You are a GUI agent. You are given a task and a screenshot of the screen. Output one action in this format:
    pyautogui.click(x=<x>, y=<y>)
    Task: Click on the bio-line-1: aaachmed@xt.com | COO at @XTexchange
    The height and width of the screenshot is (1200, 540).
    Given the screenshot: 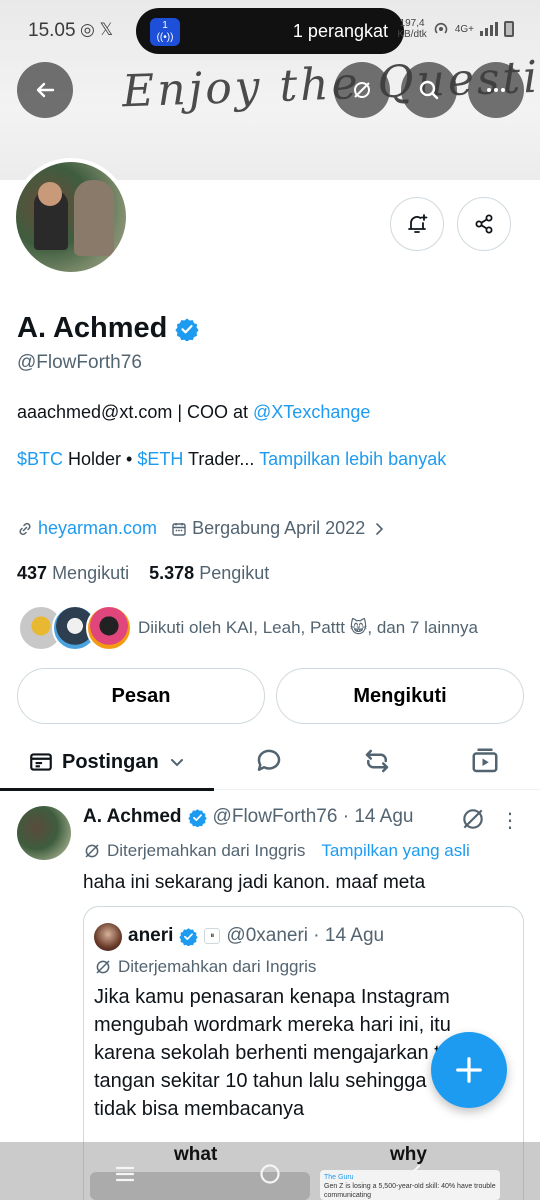 What is the action you would take?
    pyautogui.click(x=194, y=412)
    